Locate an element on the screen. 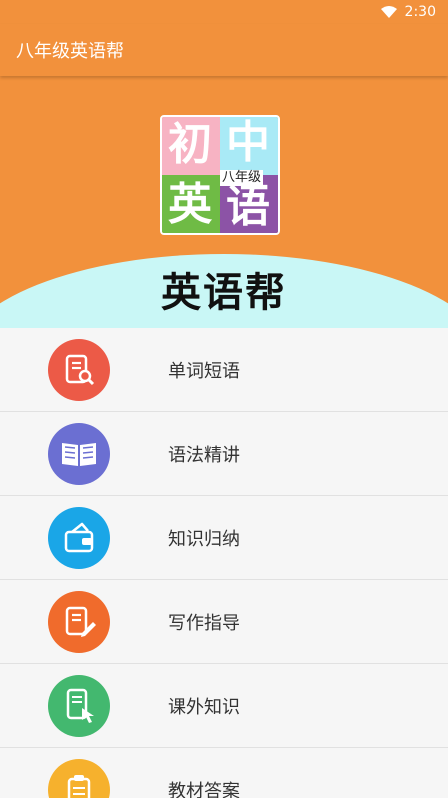 The image size is (448, 798). menu-item-writing: 写作指导 is located at coordinates (224, 622).